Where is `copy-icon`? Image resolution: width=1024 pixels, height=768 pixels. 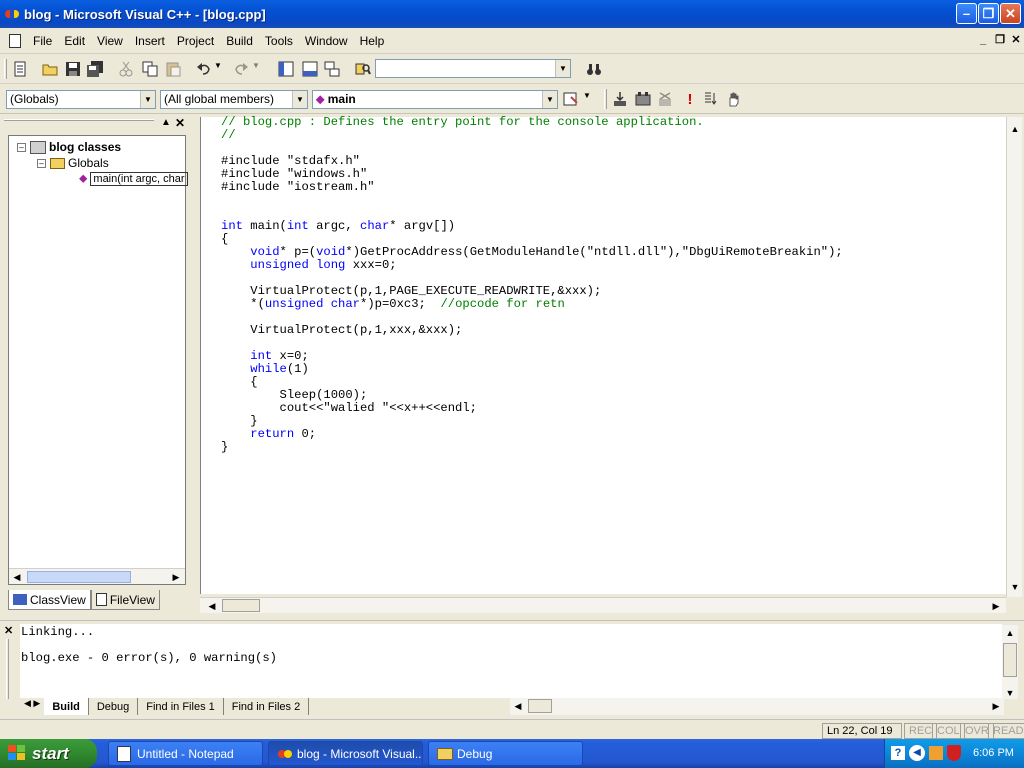 copy-icon is located at coordinates (150, 69).